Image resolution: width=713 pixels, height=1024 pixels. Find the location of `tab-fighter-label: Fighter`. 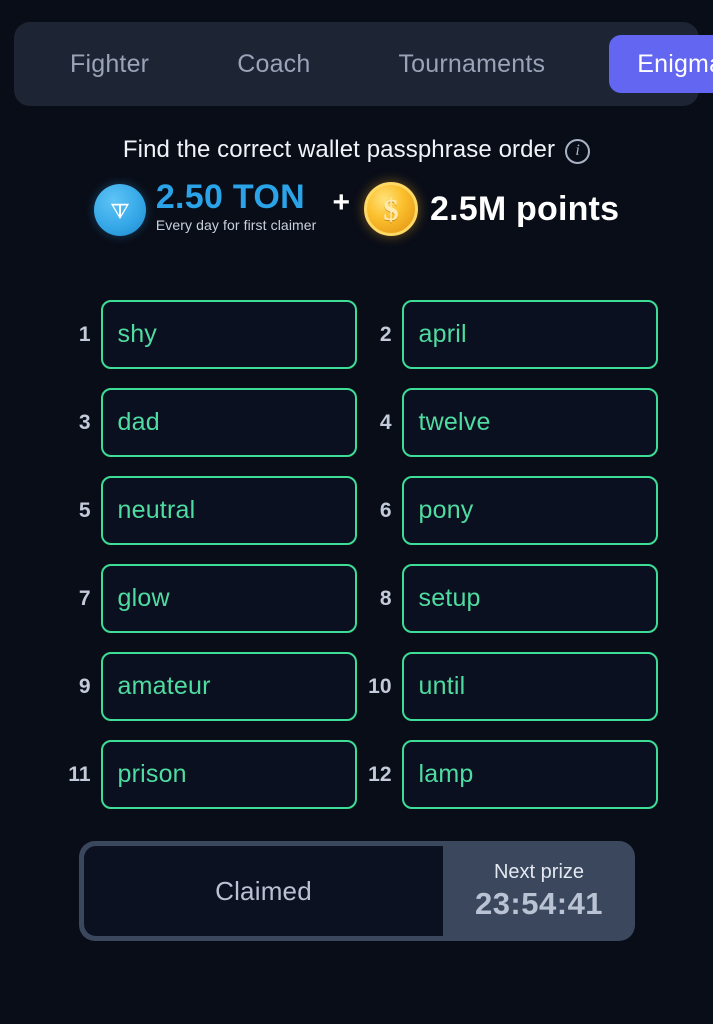

tab-fighter-label: Fighter is located at coordinates (110, 63).